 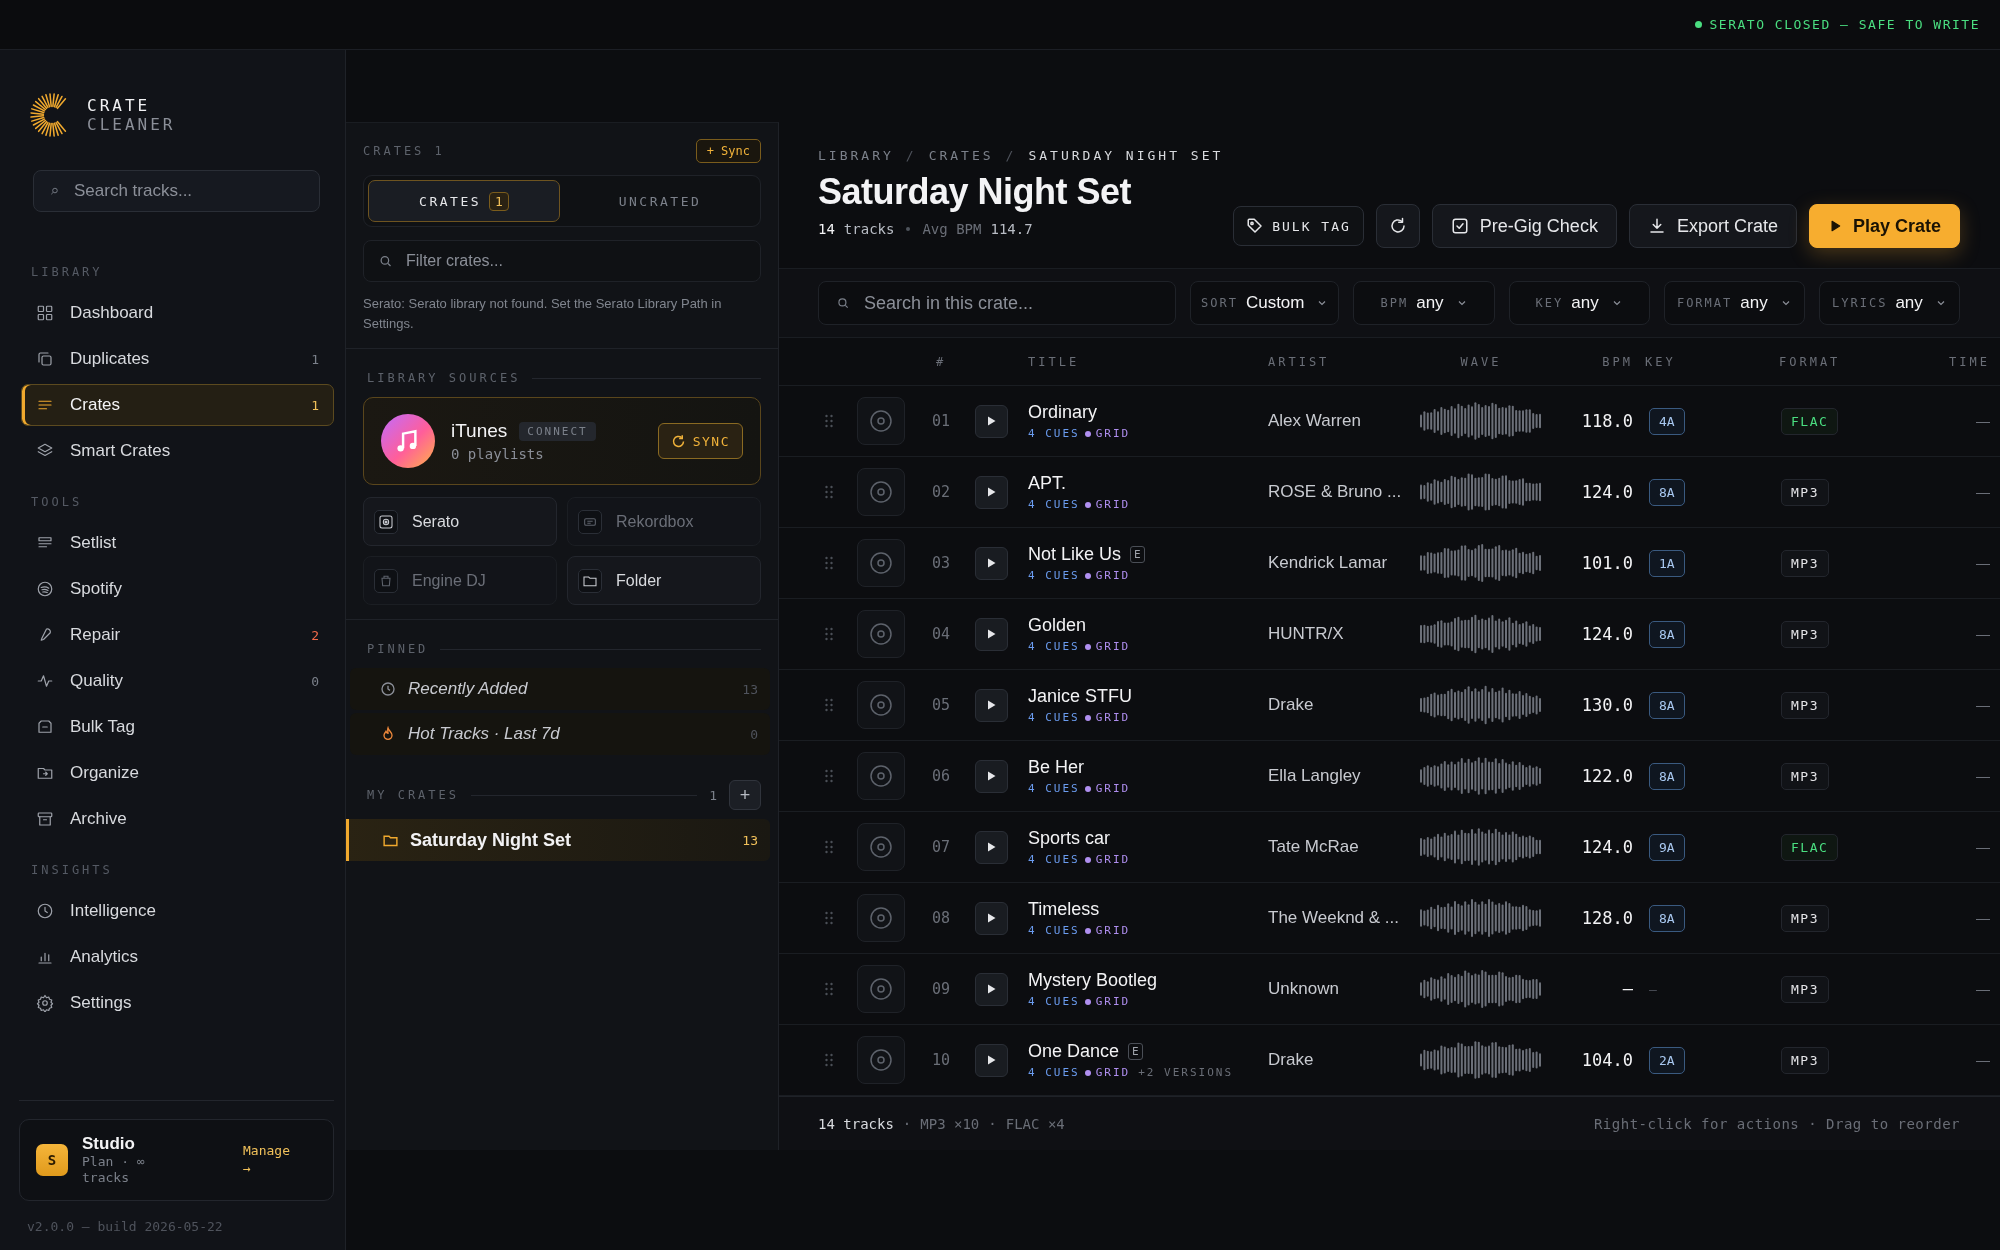 What do you see at coordinates (1884, 226) in the screenshot?
I see `action-button: Play Crate` at bounding box center [1884, 226].